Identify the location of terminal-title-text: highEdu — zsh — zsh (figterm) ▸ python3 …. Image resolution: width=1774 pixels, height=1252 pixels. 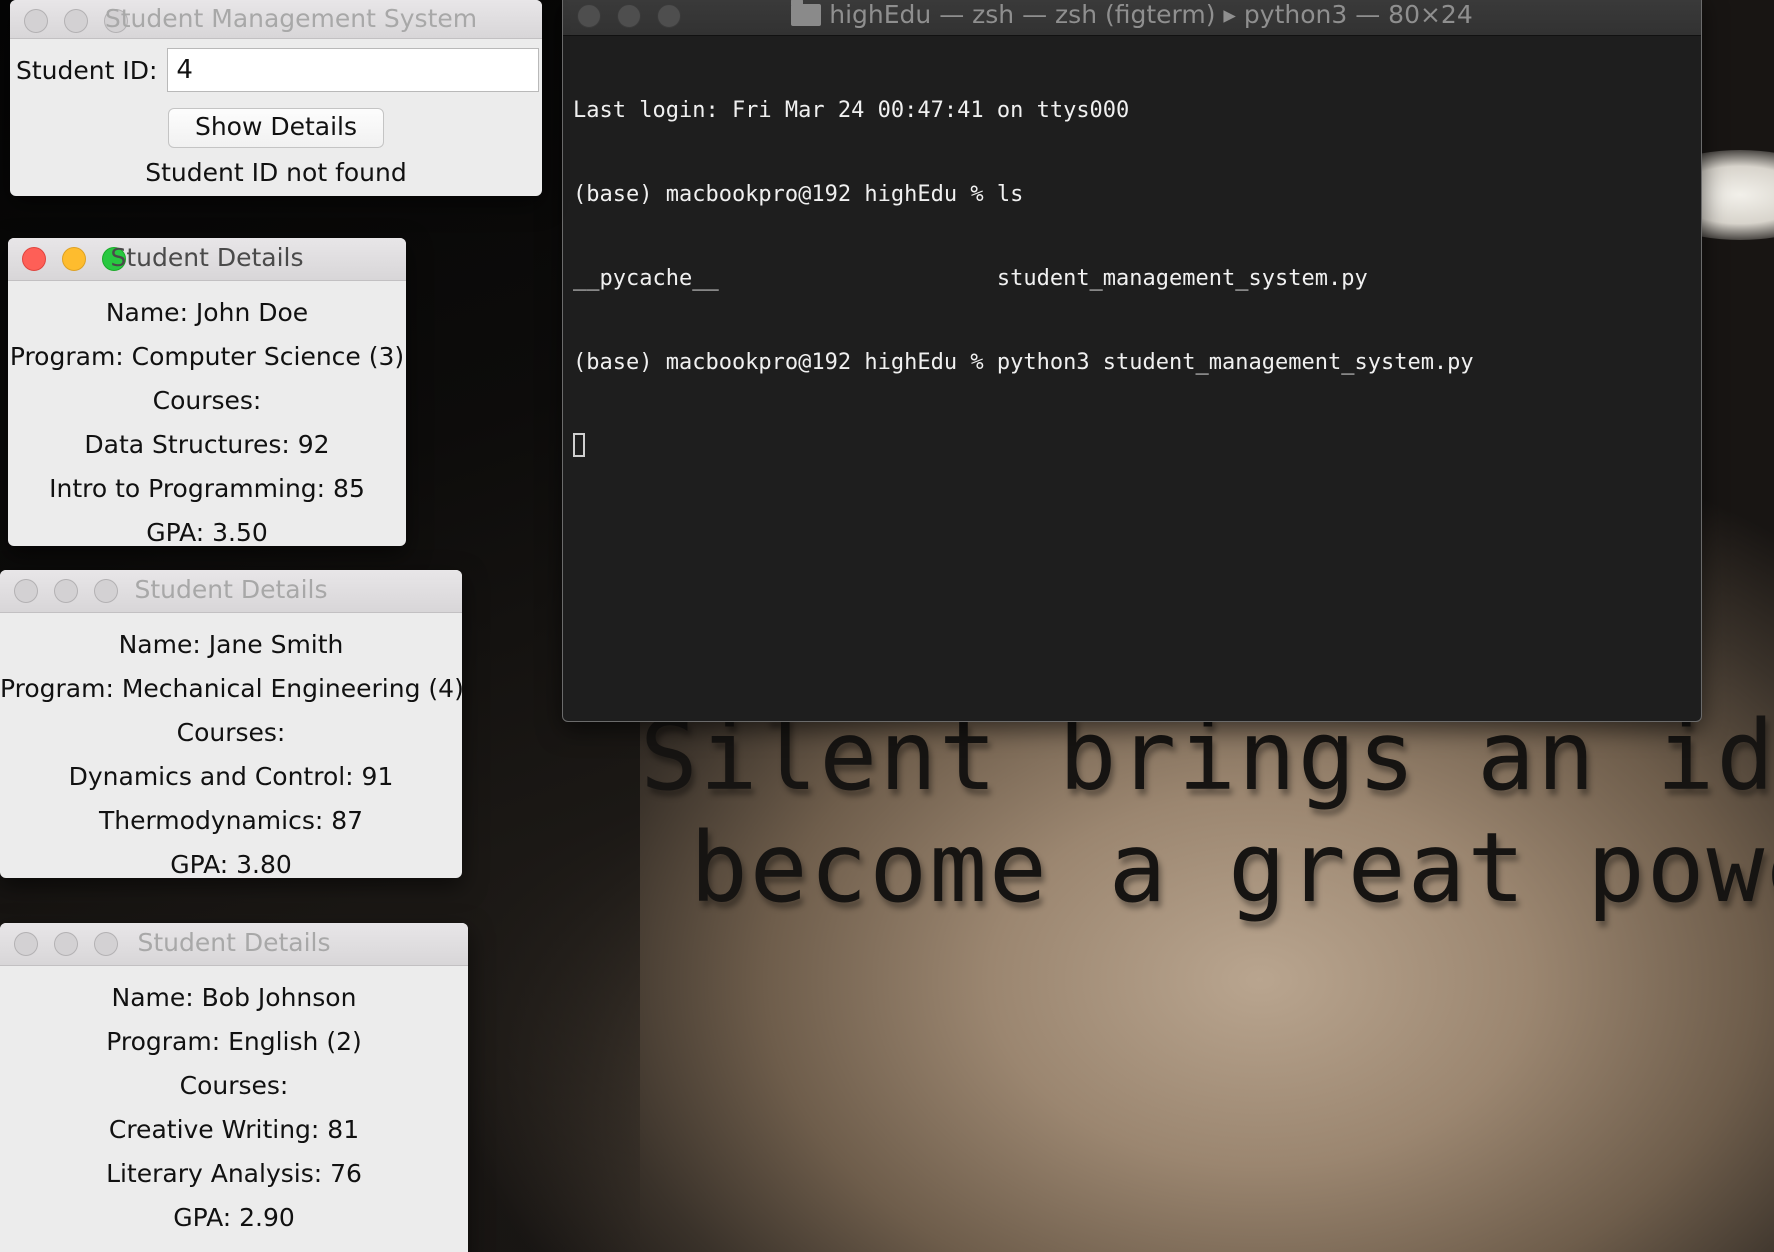
(1151, 14).